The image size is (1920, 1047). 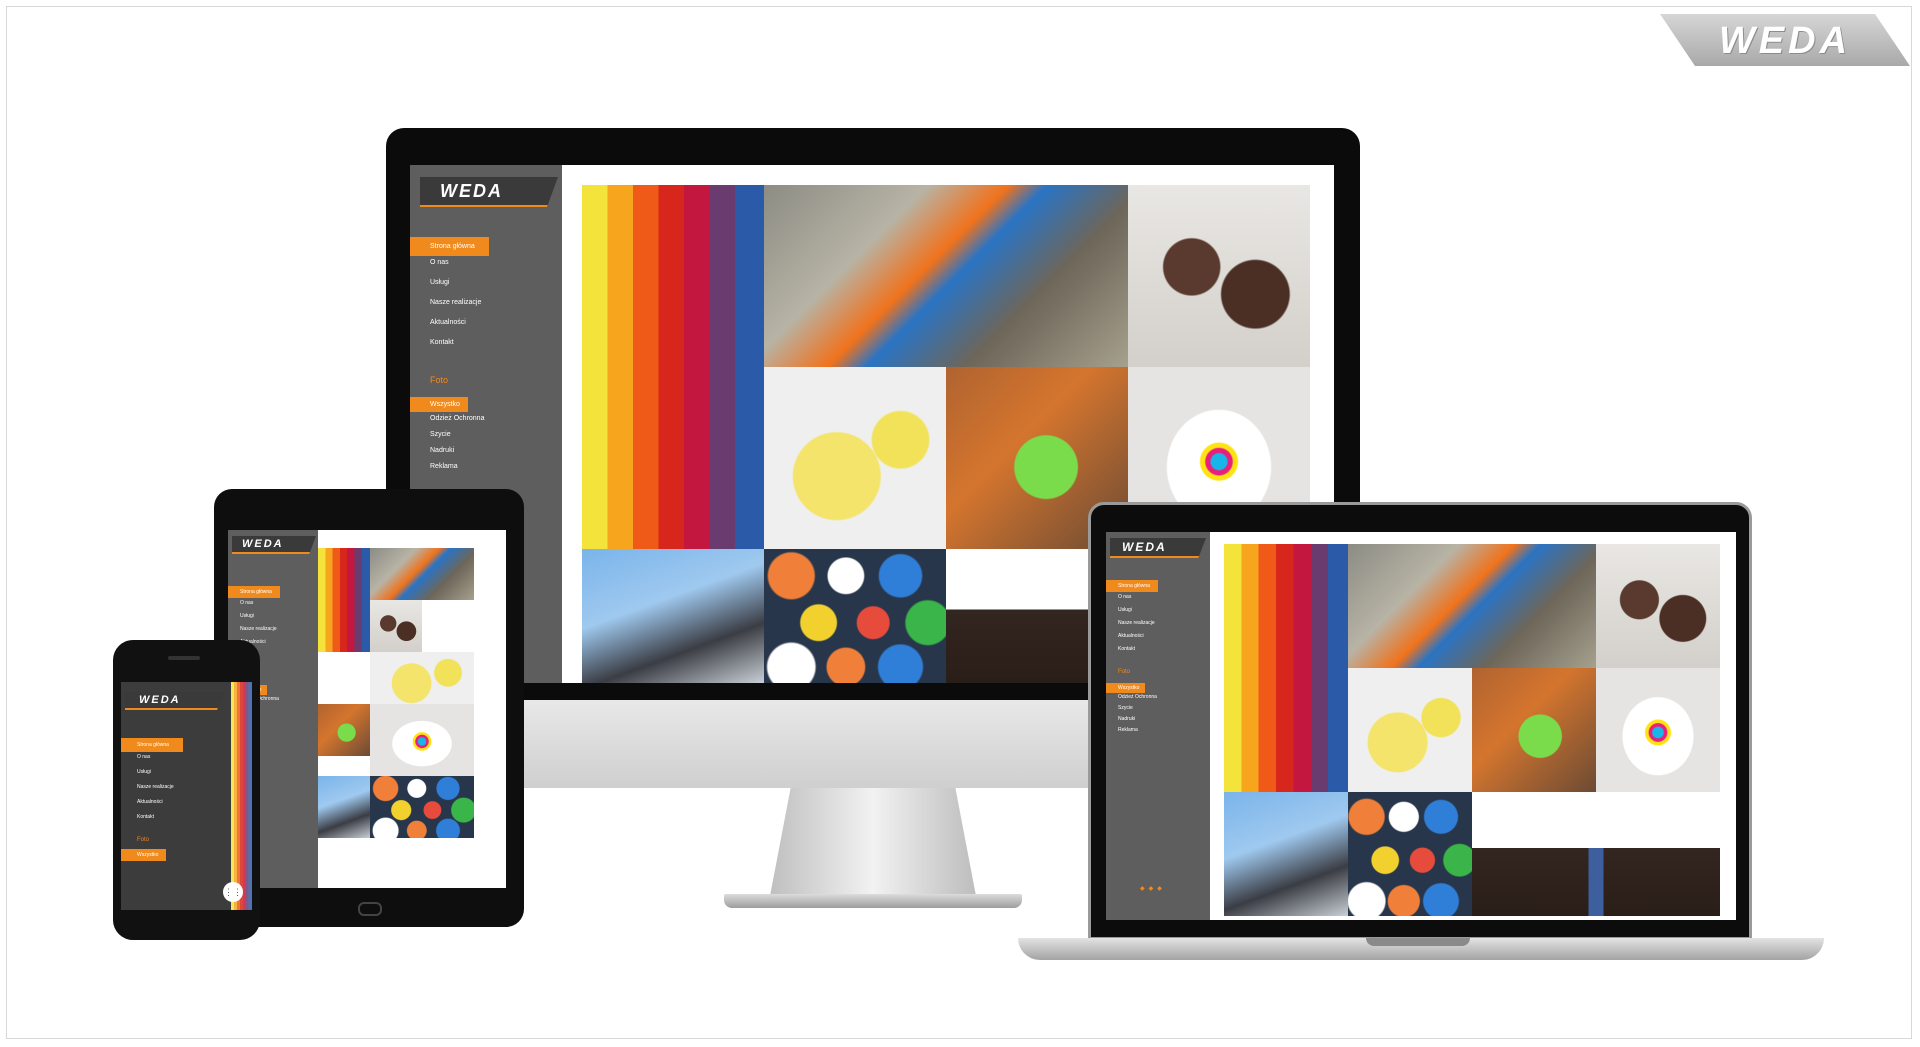 What do you see at coordinates (1125, 610) in the screenshot?
I see `macbook-menu-label: Usługi` at bounding box center [1125, 610].